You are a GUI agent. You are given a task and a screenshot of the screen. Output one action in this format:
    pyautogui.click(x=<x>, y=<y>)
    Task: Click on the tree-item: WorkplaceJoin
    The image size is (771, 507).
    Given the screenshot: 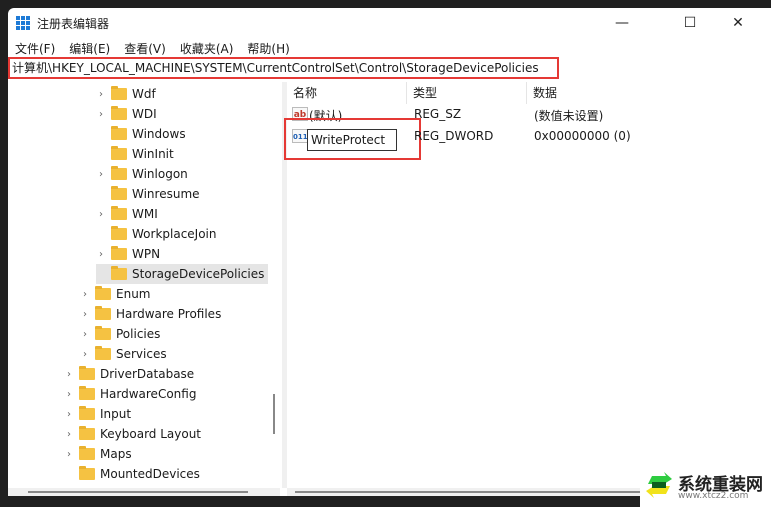 What is the action you would take?
    pyautogui.click(x=158, y=234)
    